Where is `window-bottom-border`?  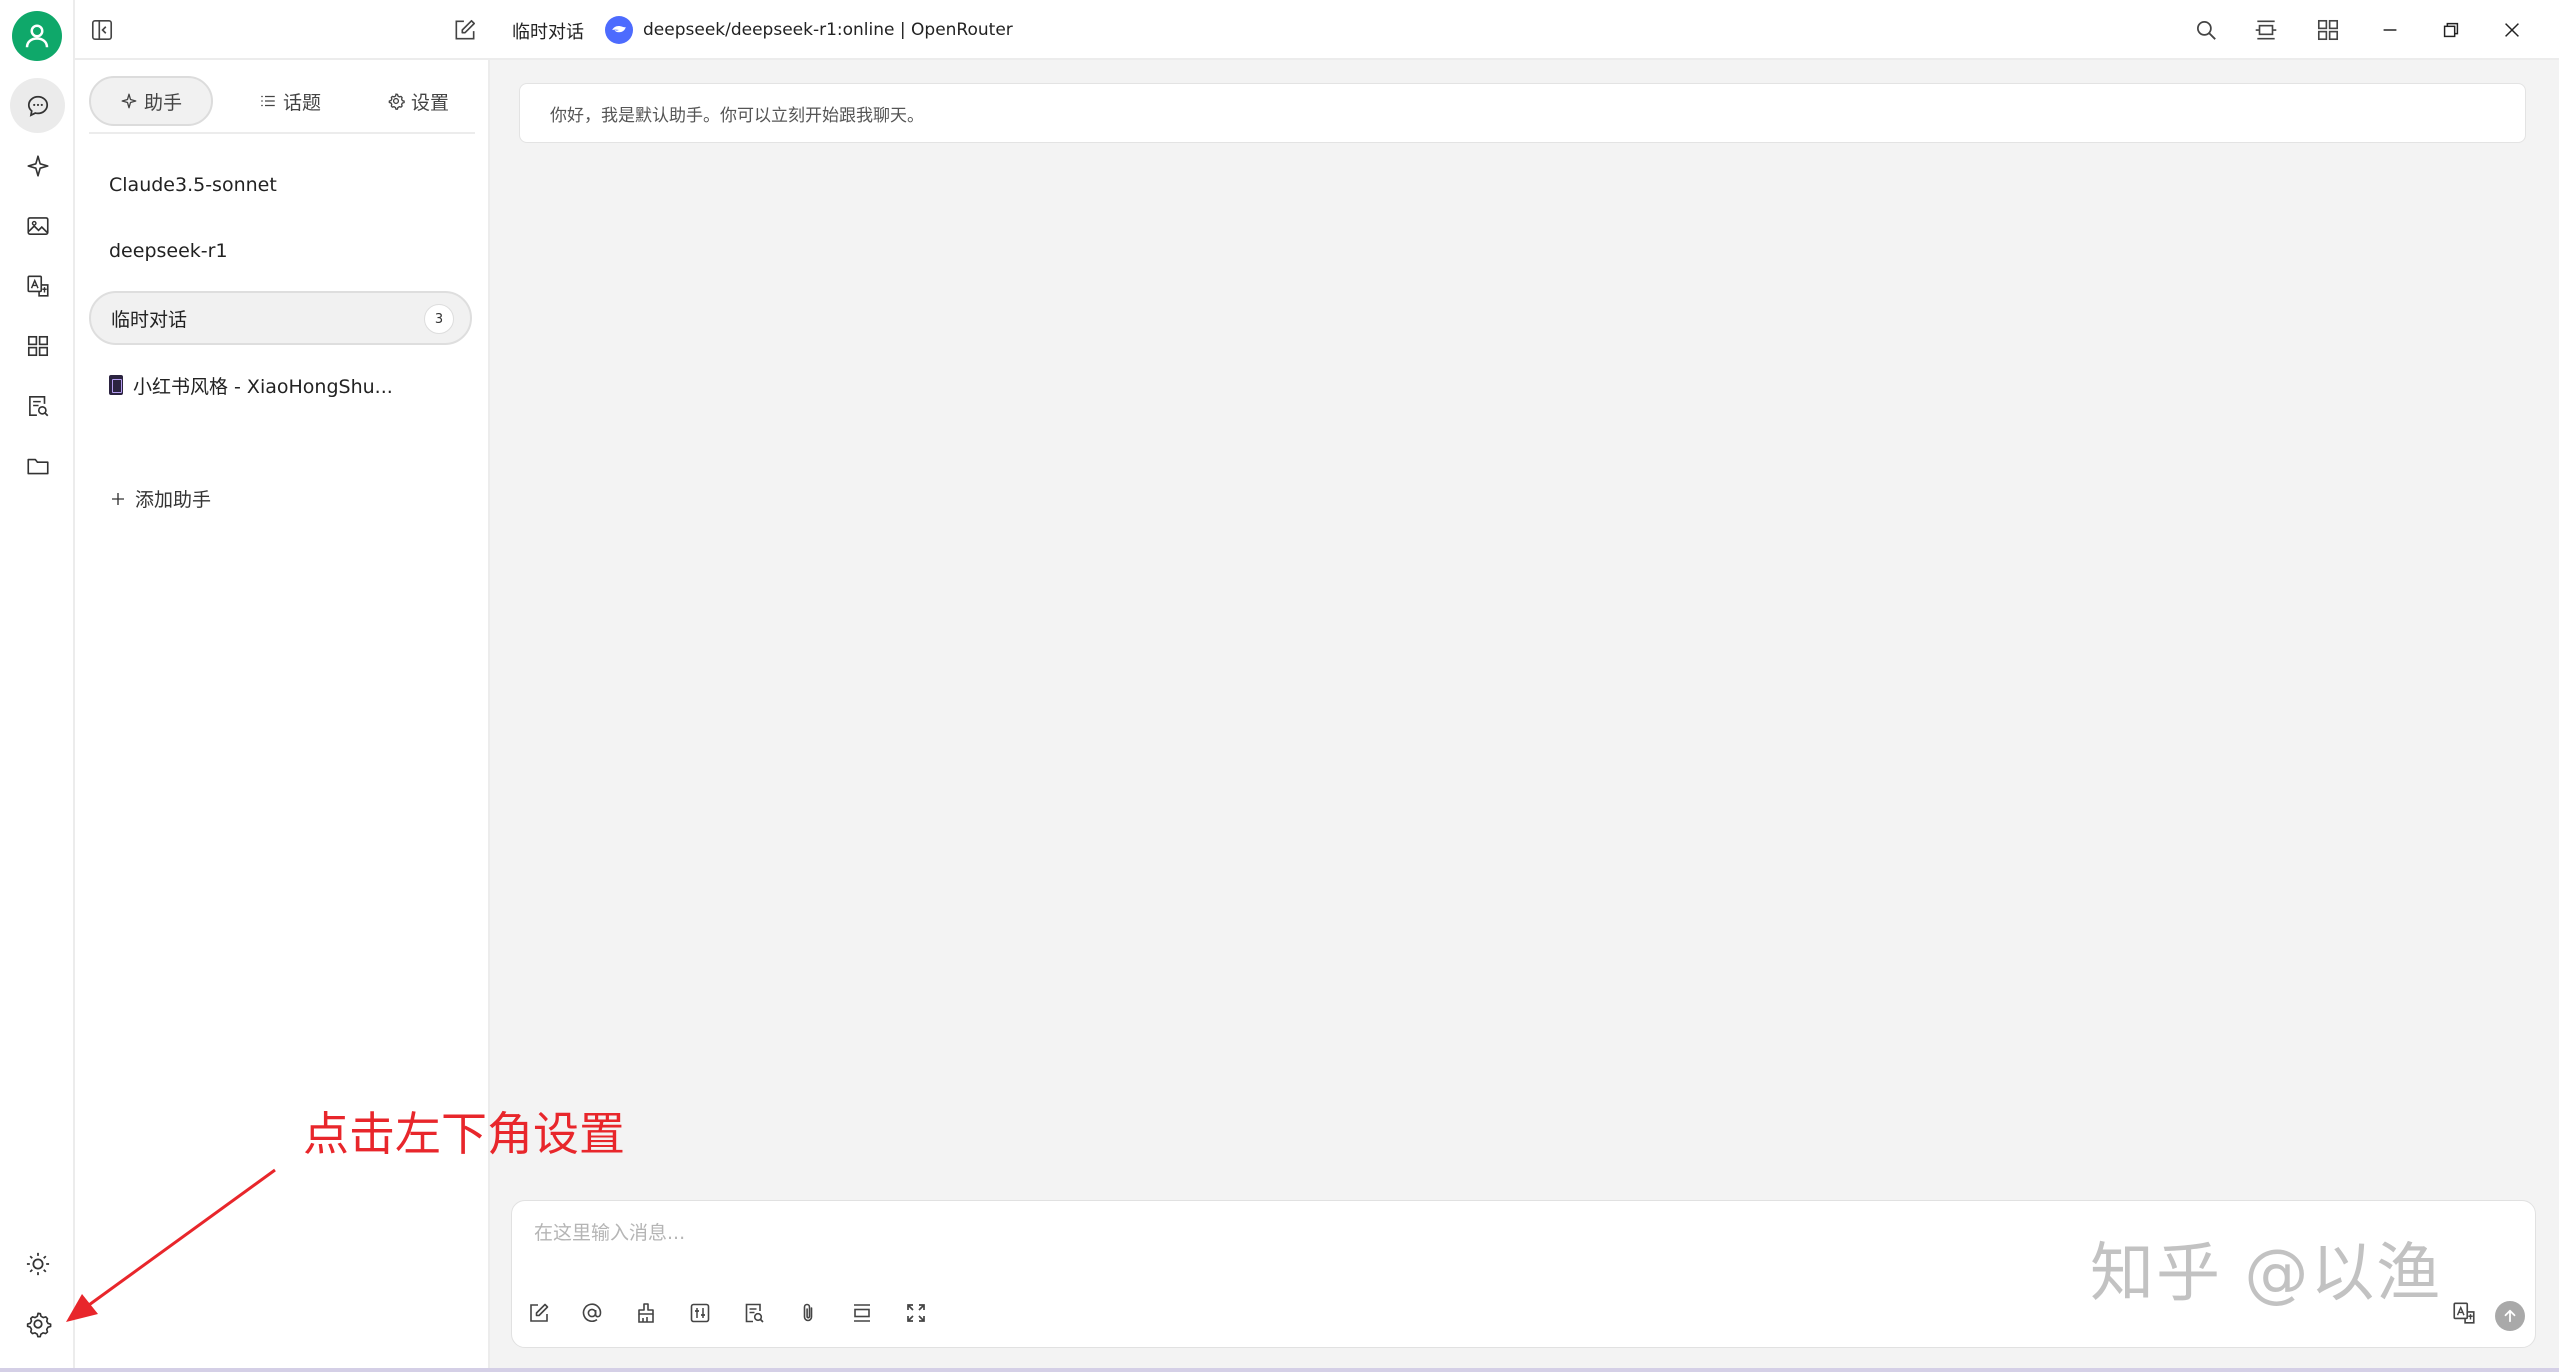 window-bottom-border is located at coordinates (1279, 1370).